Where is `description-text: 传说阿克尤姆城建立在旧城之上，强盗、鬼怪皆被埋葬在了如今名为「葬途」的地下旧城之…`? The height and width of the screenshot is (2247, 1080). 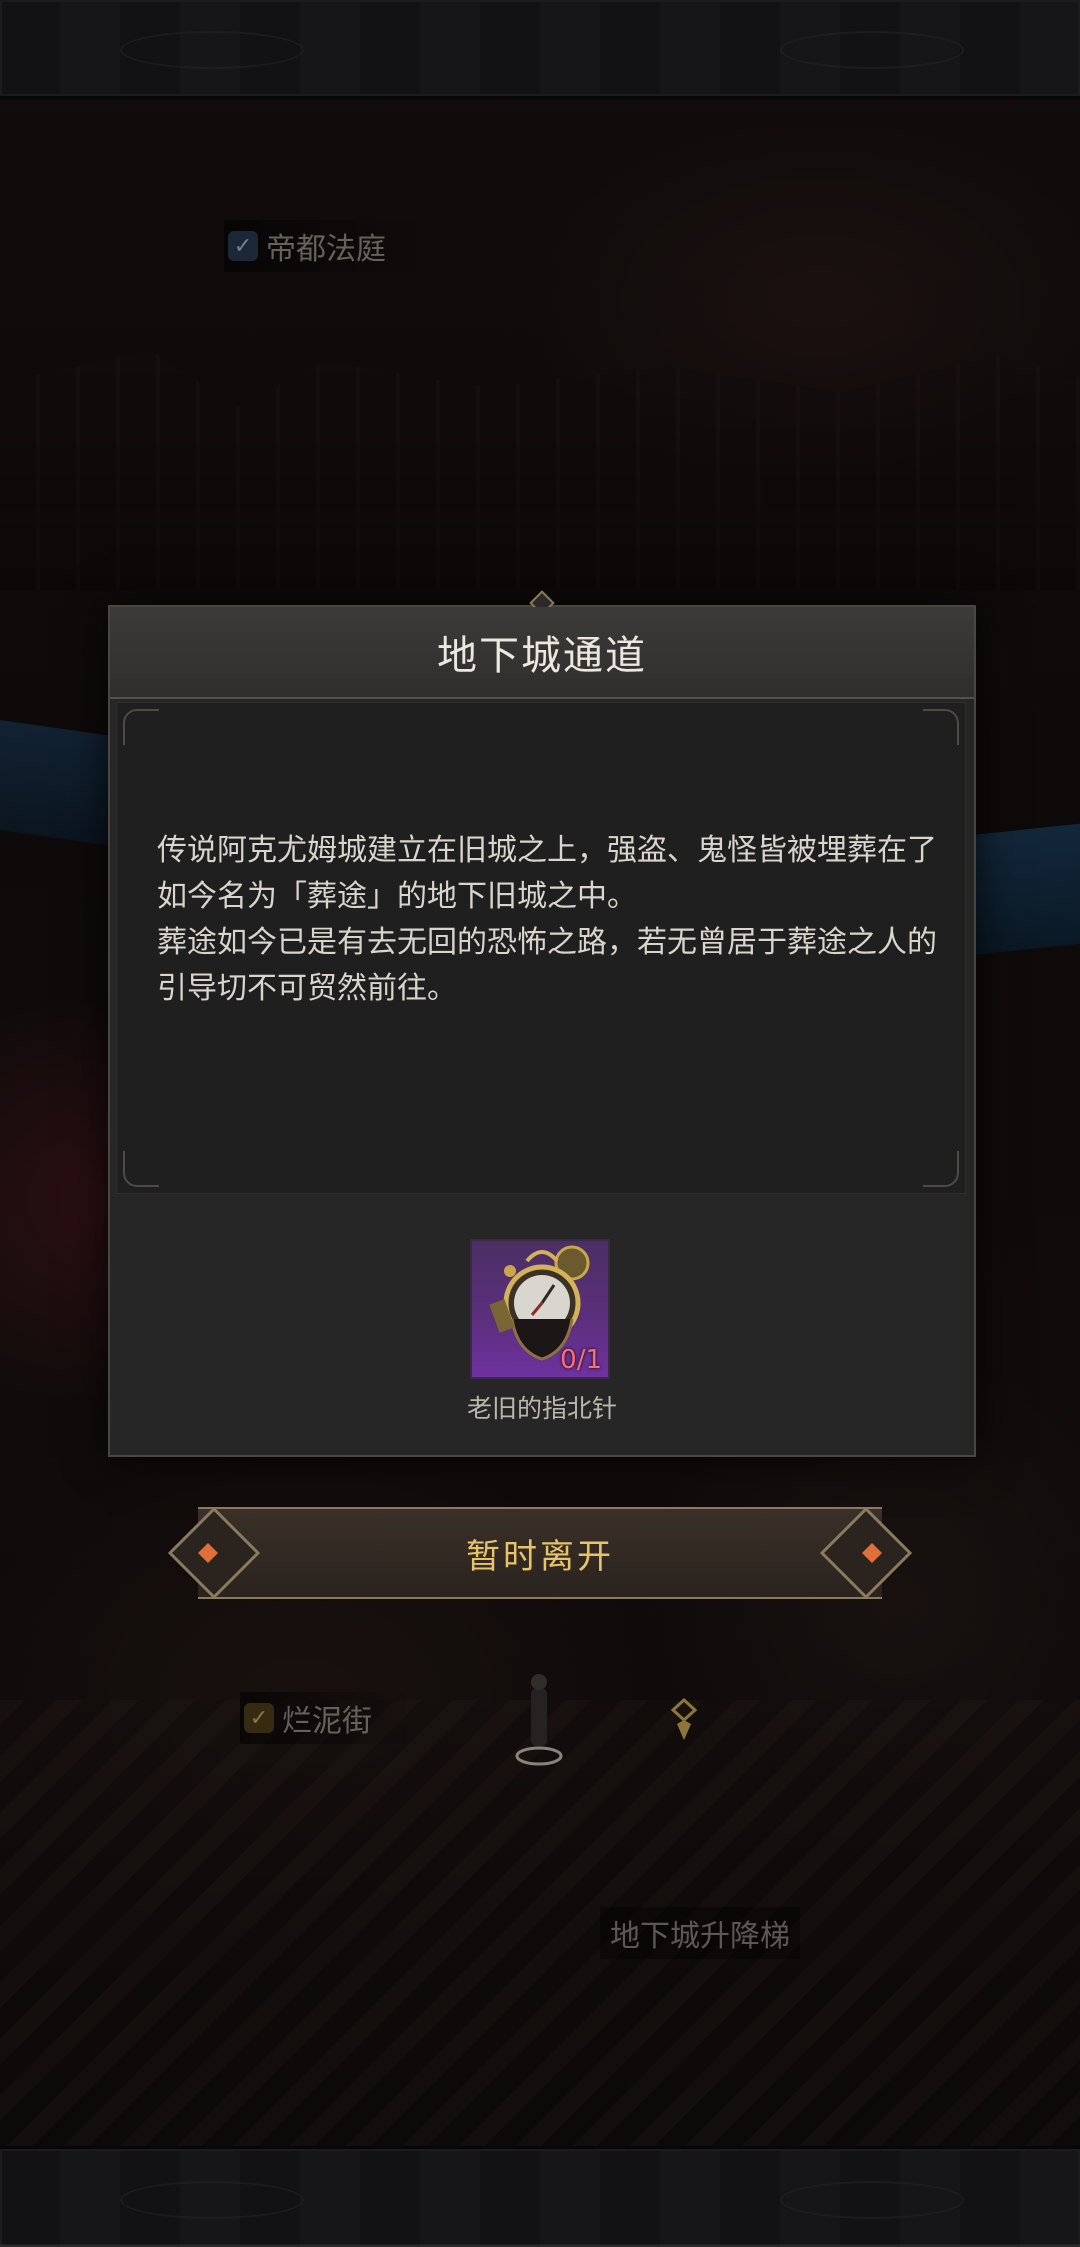
description-text: 传说阿克尤姆城建立在旧城之上，强盗、鬼怪皆被埋葬在了如今名为「葬途」的地下旧城之… is located at coordinates (547, 920).